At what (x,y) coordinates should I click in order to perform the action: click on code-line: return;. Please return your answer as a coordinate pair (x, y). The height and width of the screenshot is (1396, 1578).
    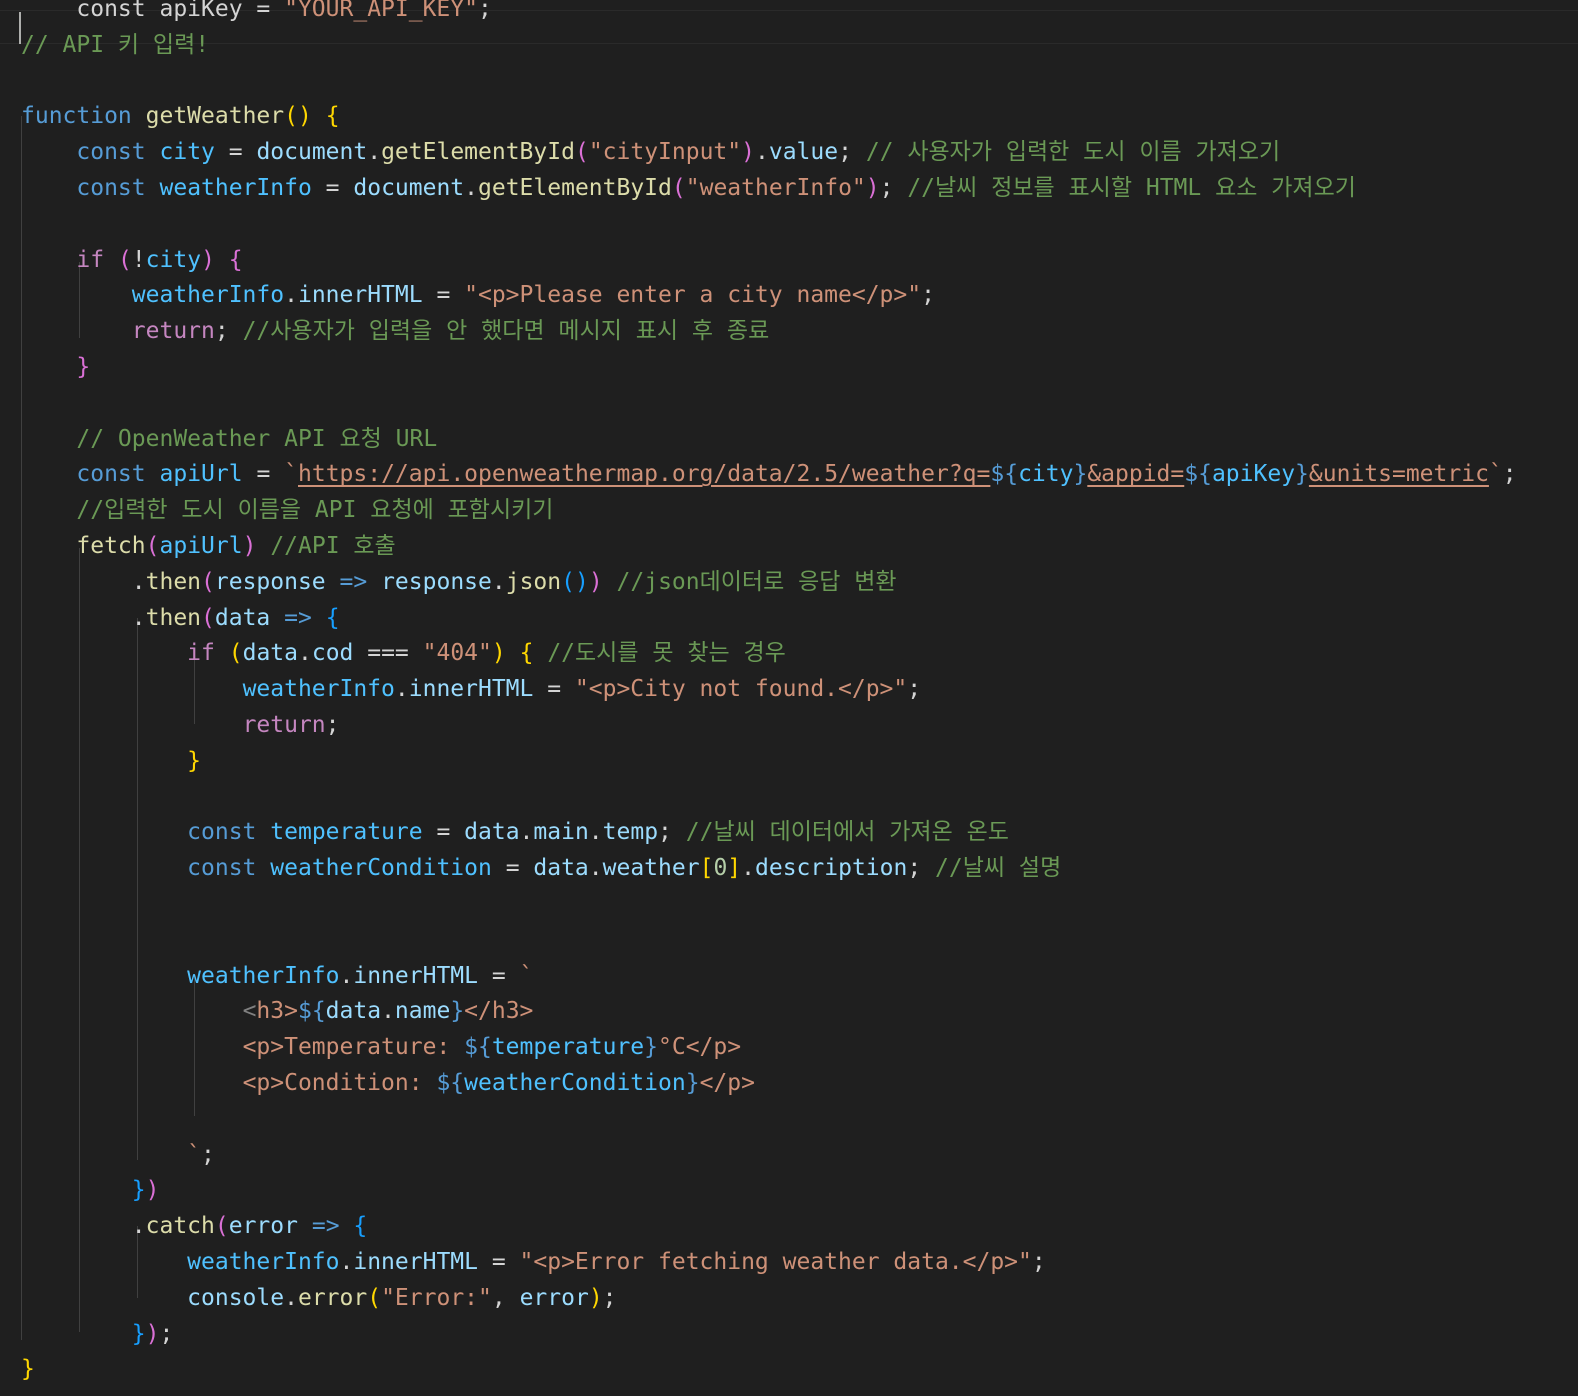
    Looking at the image, I should click on (180, 725).